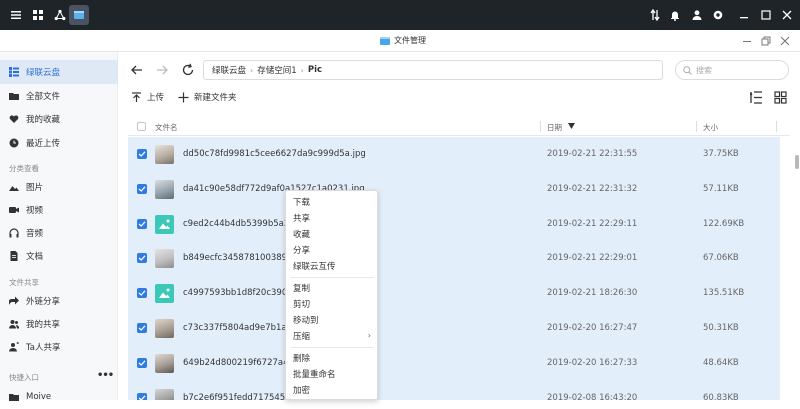  What do you see at coordinates (207, 97) in the screenshot?
I see `new-folder-button: 新建文件夹` at bounding box center [207, 97].